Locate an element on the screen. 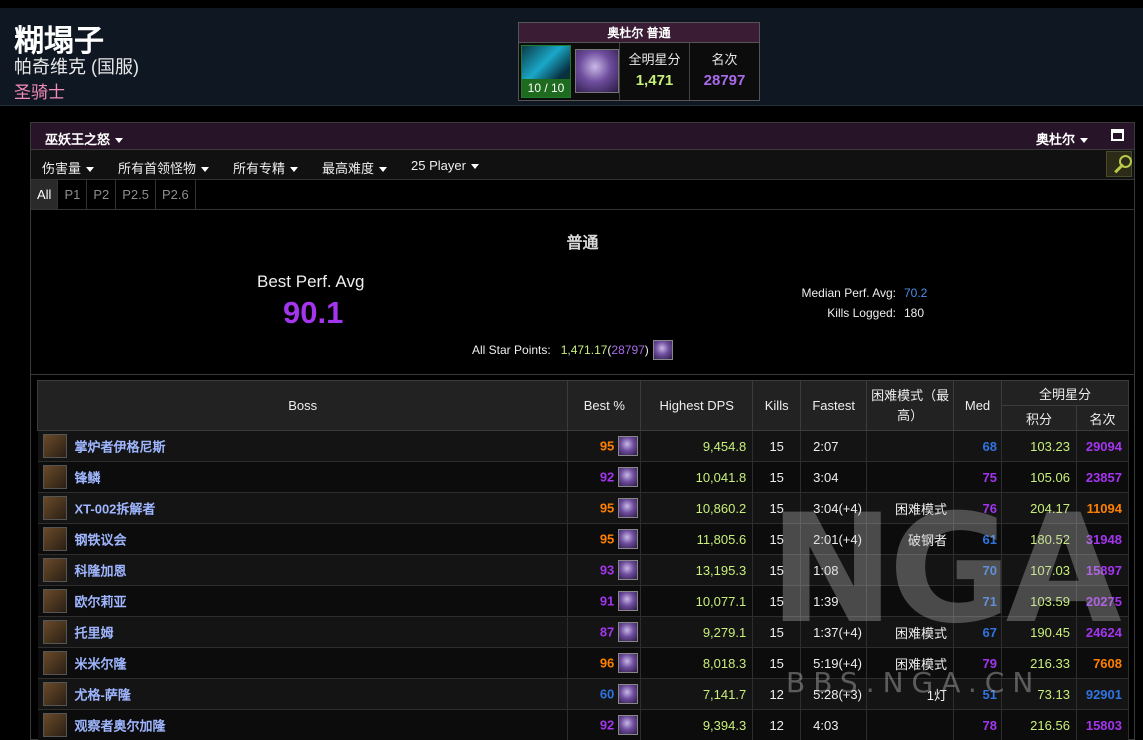 This screenshot has height=740, width=1143. highest-dps: 10,077.1 is located at coordinates (697, 601).